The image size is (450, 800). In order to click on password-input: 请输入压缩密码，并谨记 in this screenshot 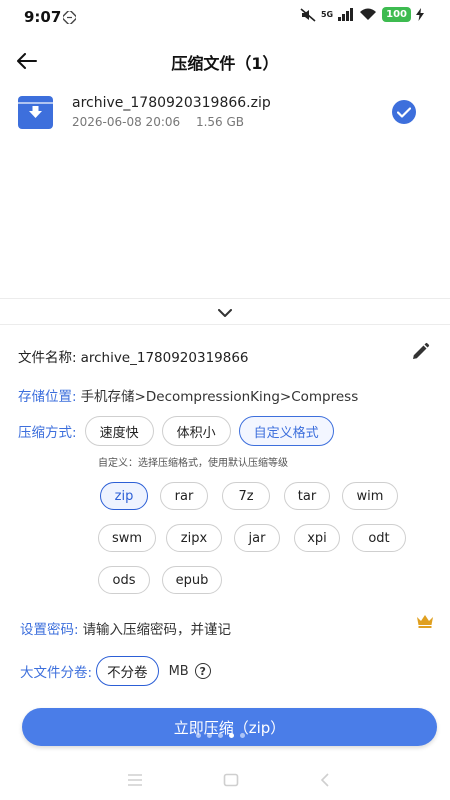, I will do `click(157, 630)`.